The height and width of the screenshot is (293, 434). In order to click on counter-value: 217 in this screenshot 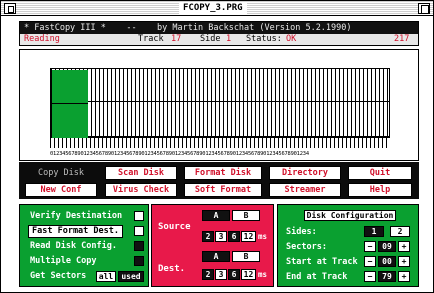, I will do `click(402, 39)`.